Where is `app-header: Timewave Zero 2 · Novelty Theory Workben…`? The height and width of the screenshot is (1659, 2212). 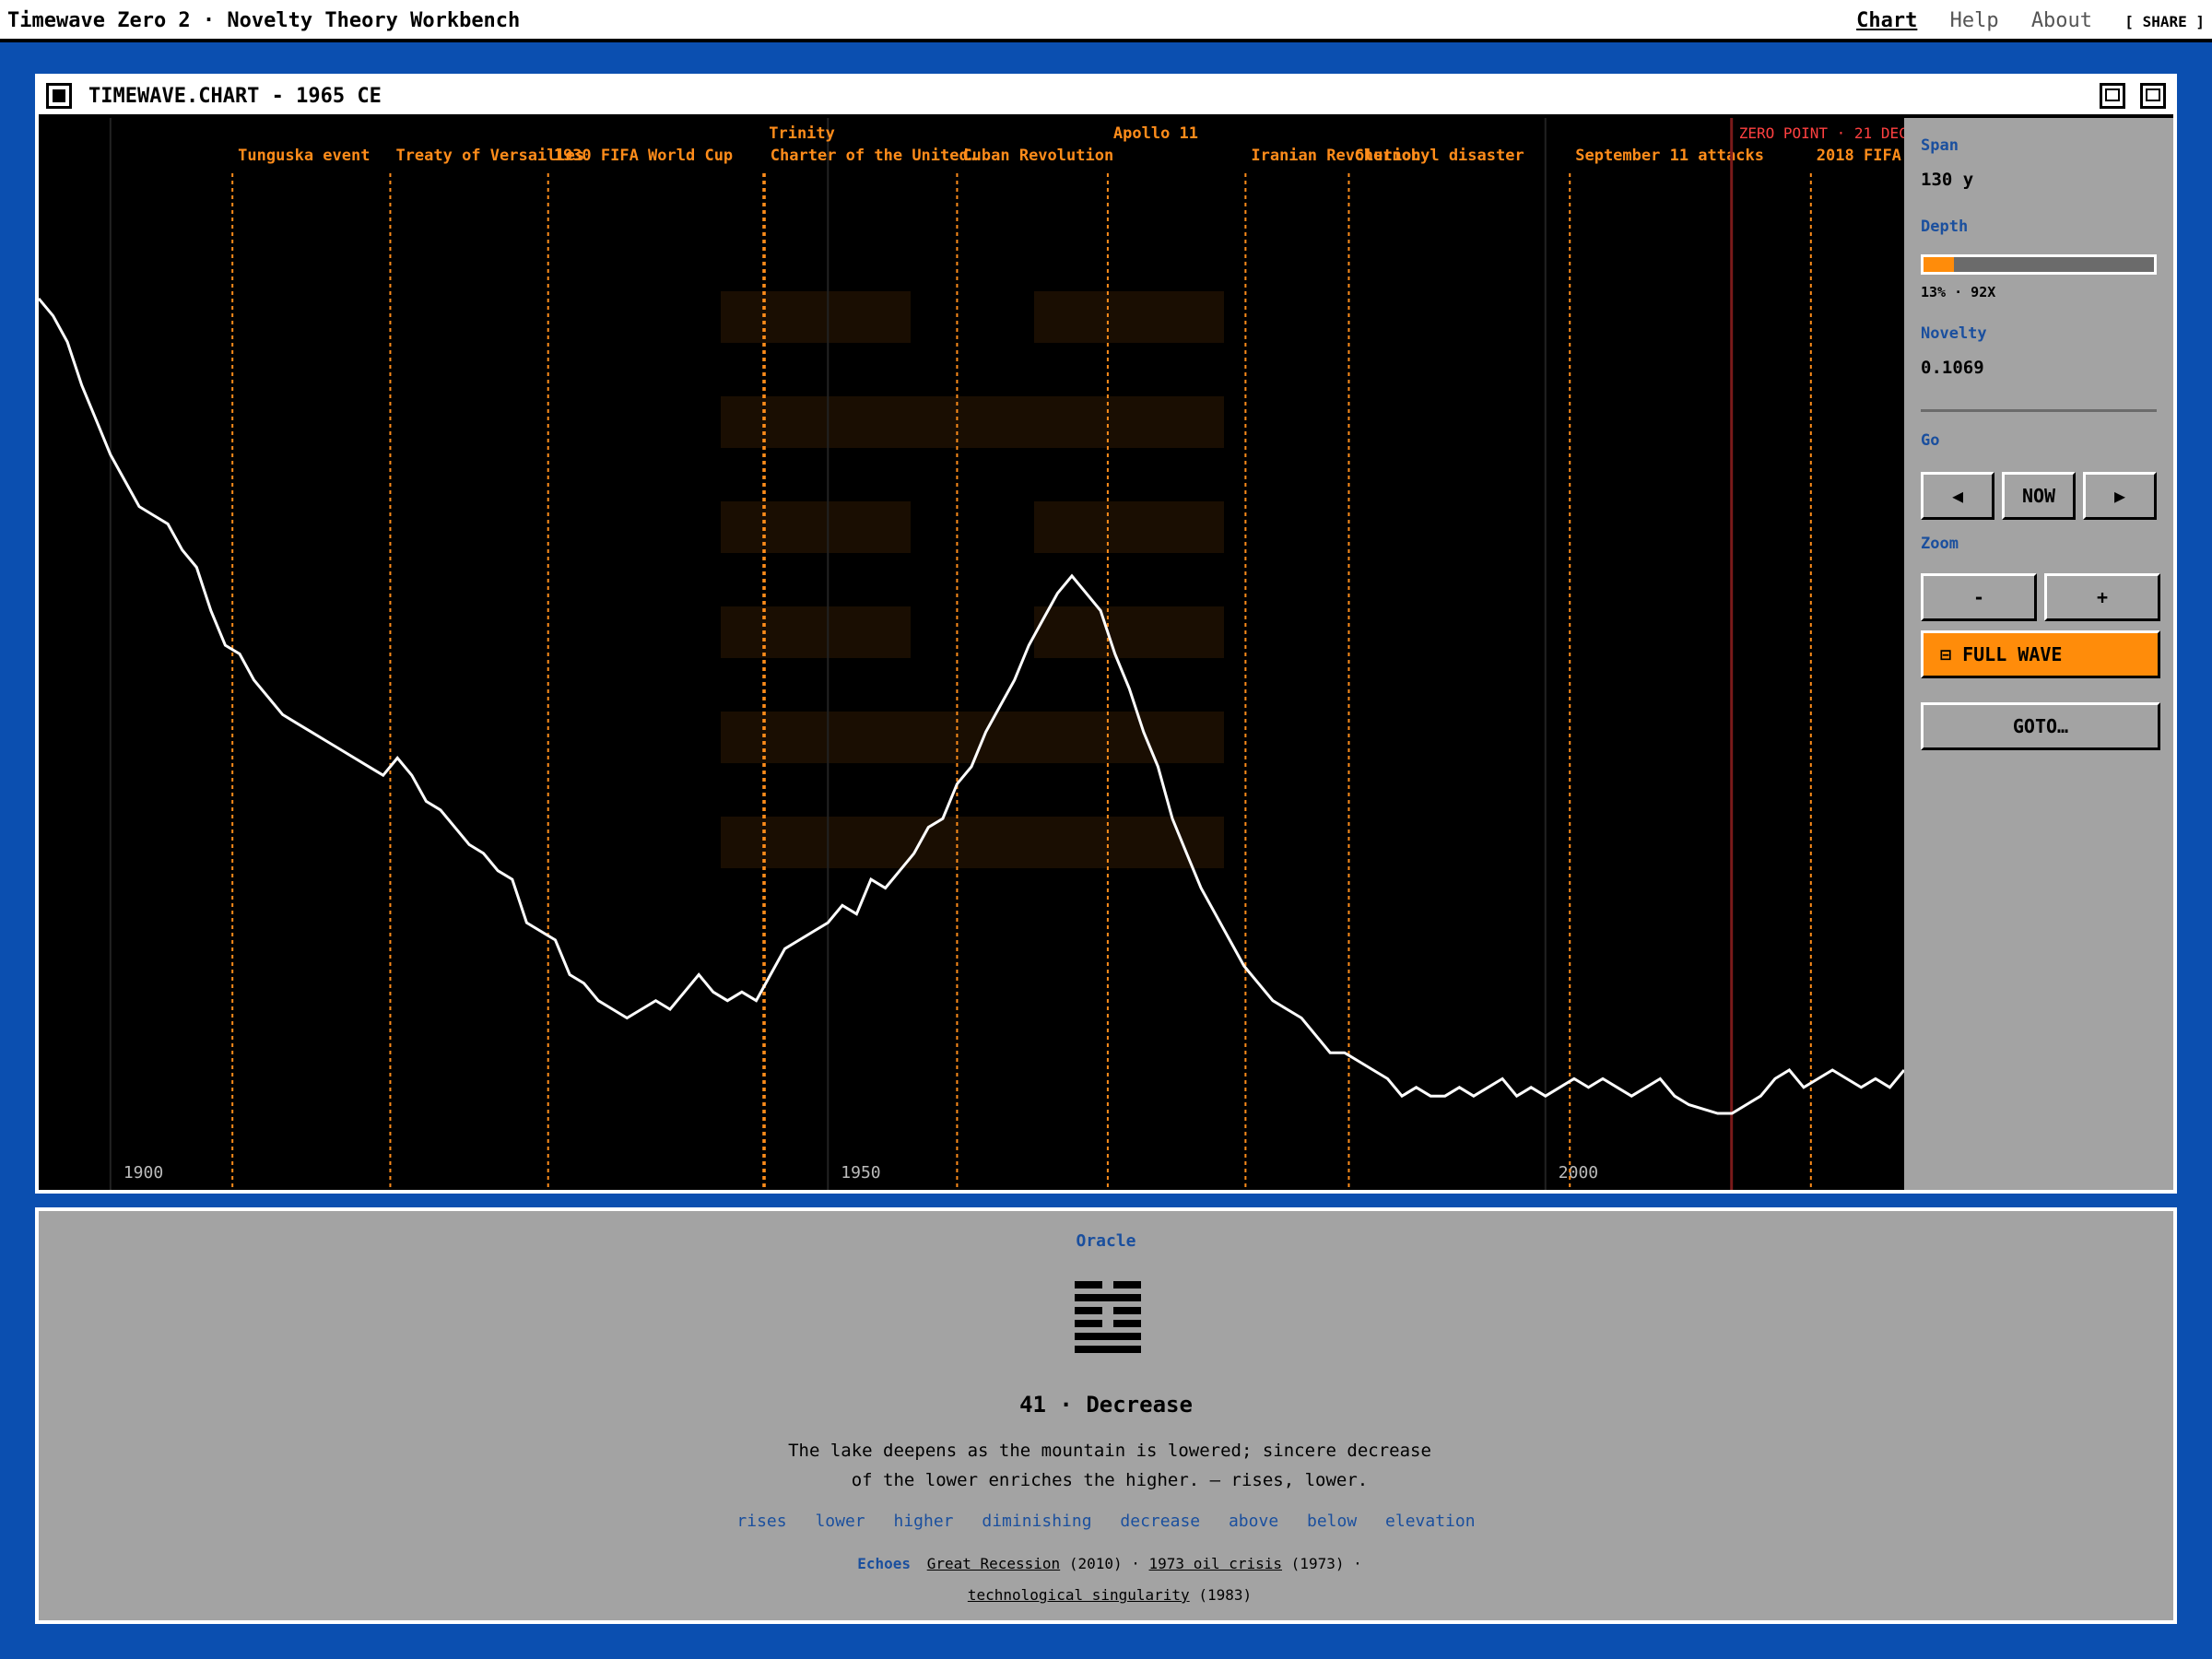 app-header: Timewave Zero 2 · Novelty Theory Workben… is located at coordinates (1106, 21).